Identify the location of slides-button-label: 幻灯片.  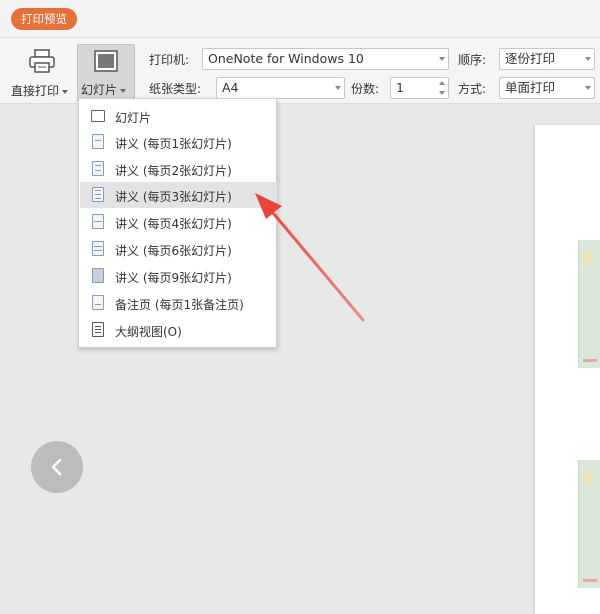
(99, 90).